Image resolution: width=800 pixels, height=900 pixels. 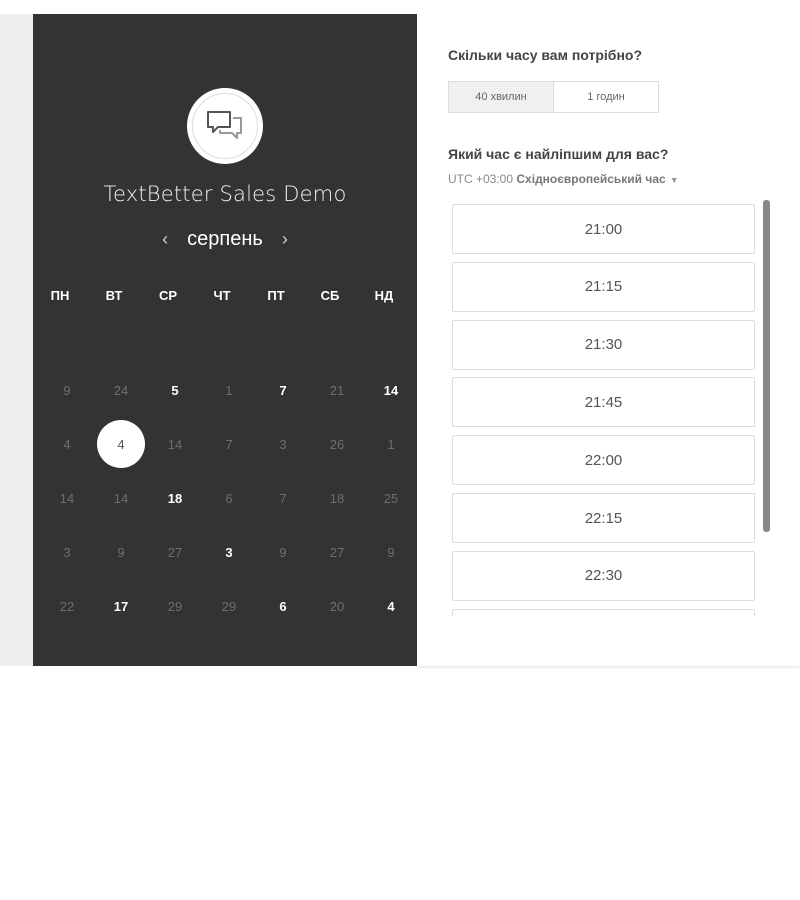 I want to click on time-slot, so click(x=603, y=612).